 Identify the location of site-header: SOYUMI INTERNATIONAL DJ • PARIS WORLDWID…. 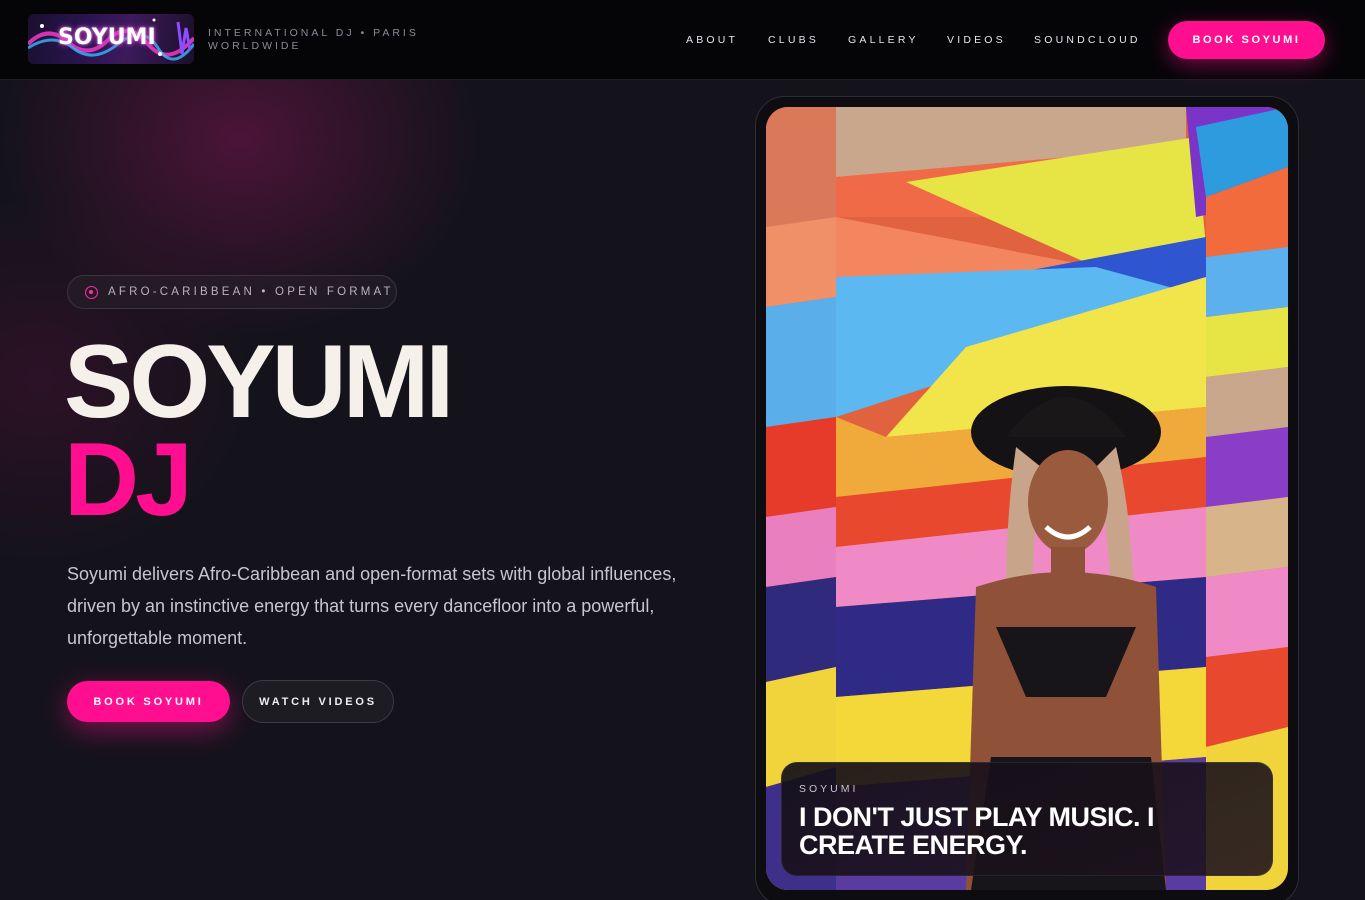
(682, 40).